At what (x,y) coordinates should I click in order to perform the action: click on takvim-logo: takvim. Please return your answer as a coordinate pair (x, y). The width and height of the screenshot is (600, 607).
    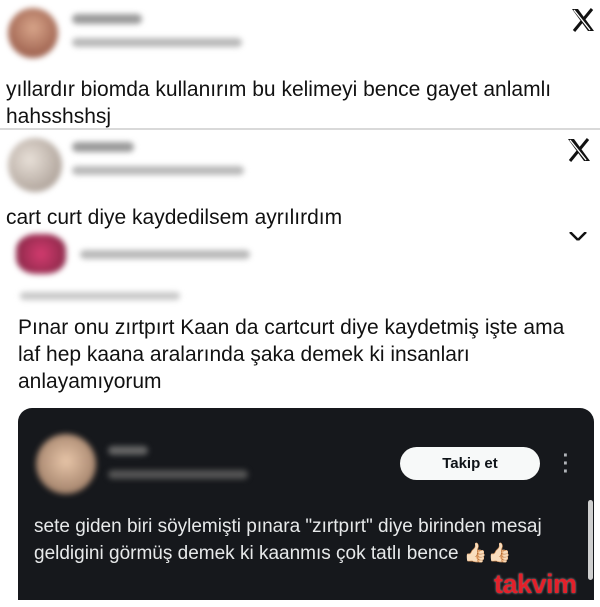
    Looking at the image, I should click on (546, 583).